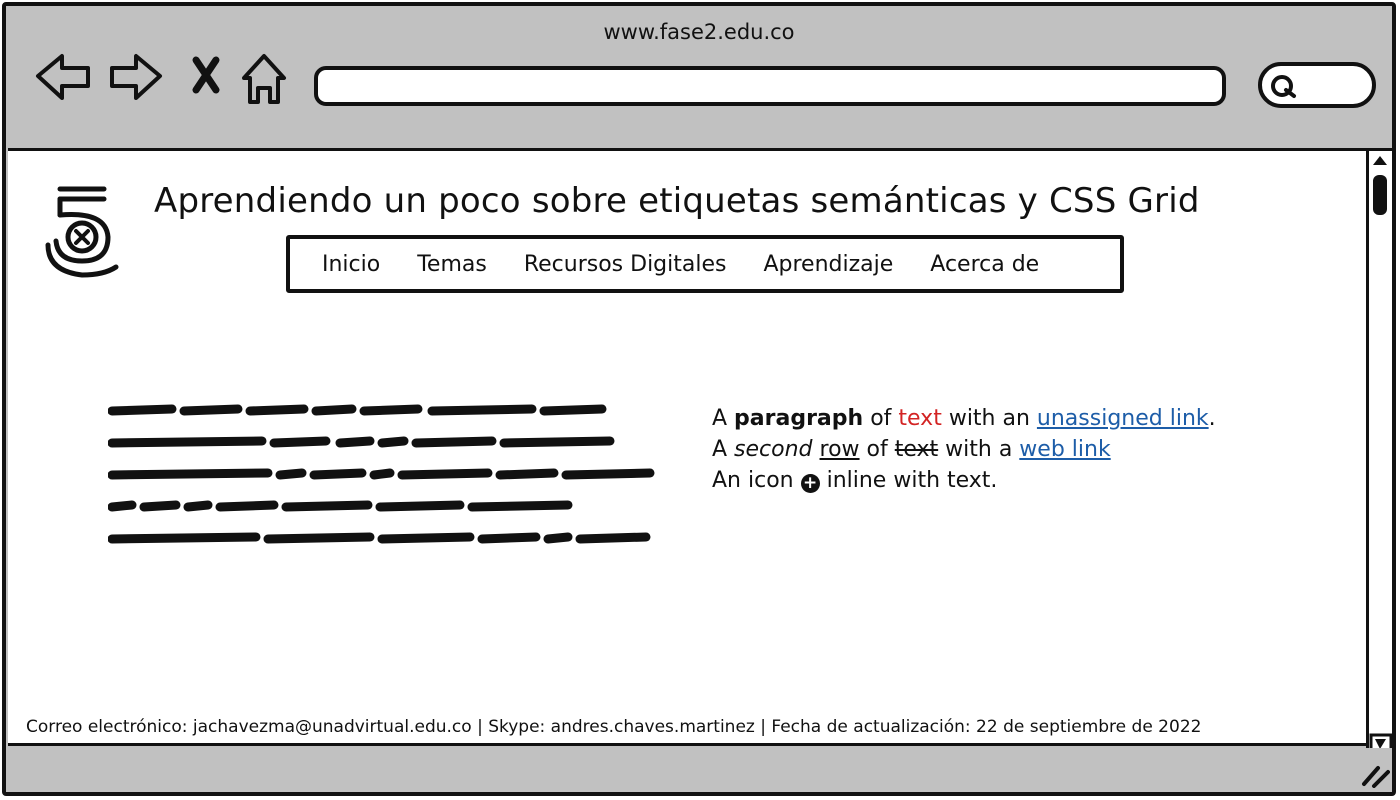 This screenshot has height=800, width=1400. I want to click on status-bar, so click(699, 770).